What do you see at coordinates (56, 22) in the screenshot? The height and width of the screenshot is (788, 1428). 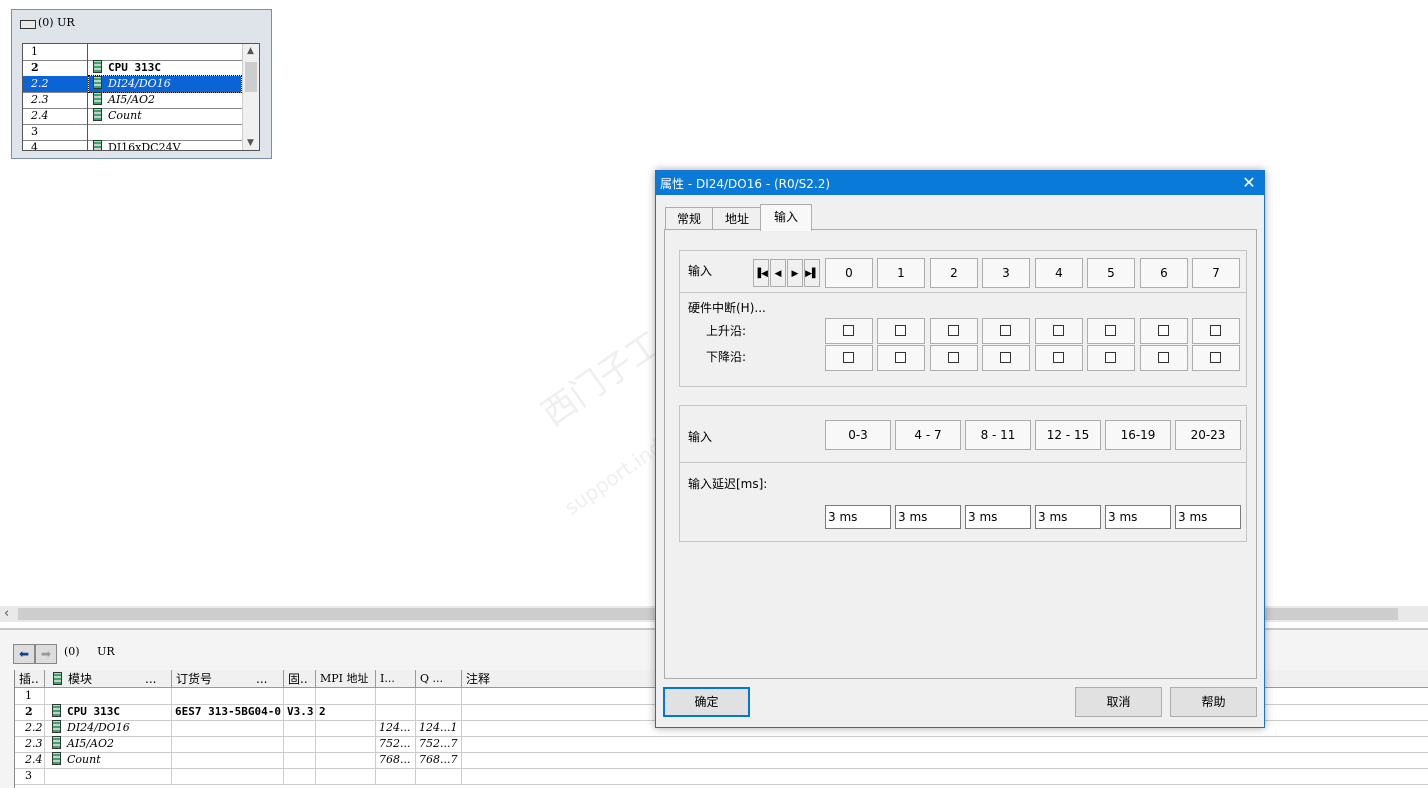 I see `rack-title: (0) UR` at bounding box center [56, 22].